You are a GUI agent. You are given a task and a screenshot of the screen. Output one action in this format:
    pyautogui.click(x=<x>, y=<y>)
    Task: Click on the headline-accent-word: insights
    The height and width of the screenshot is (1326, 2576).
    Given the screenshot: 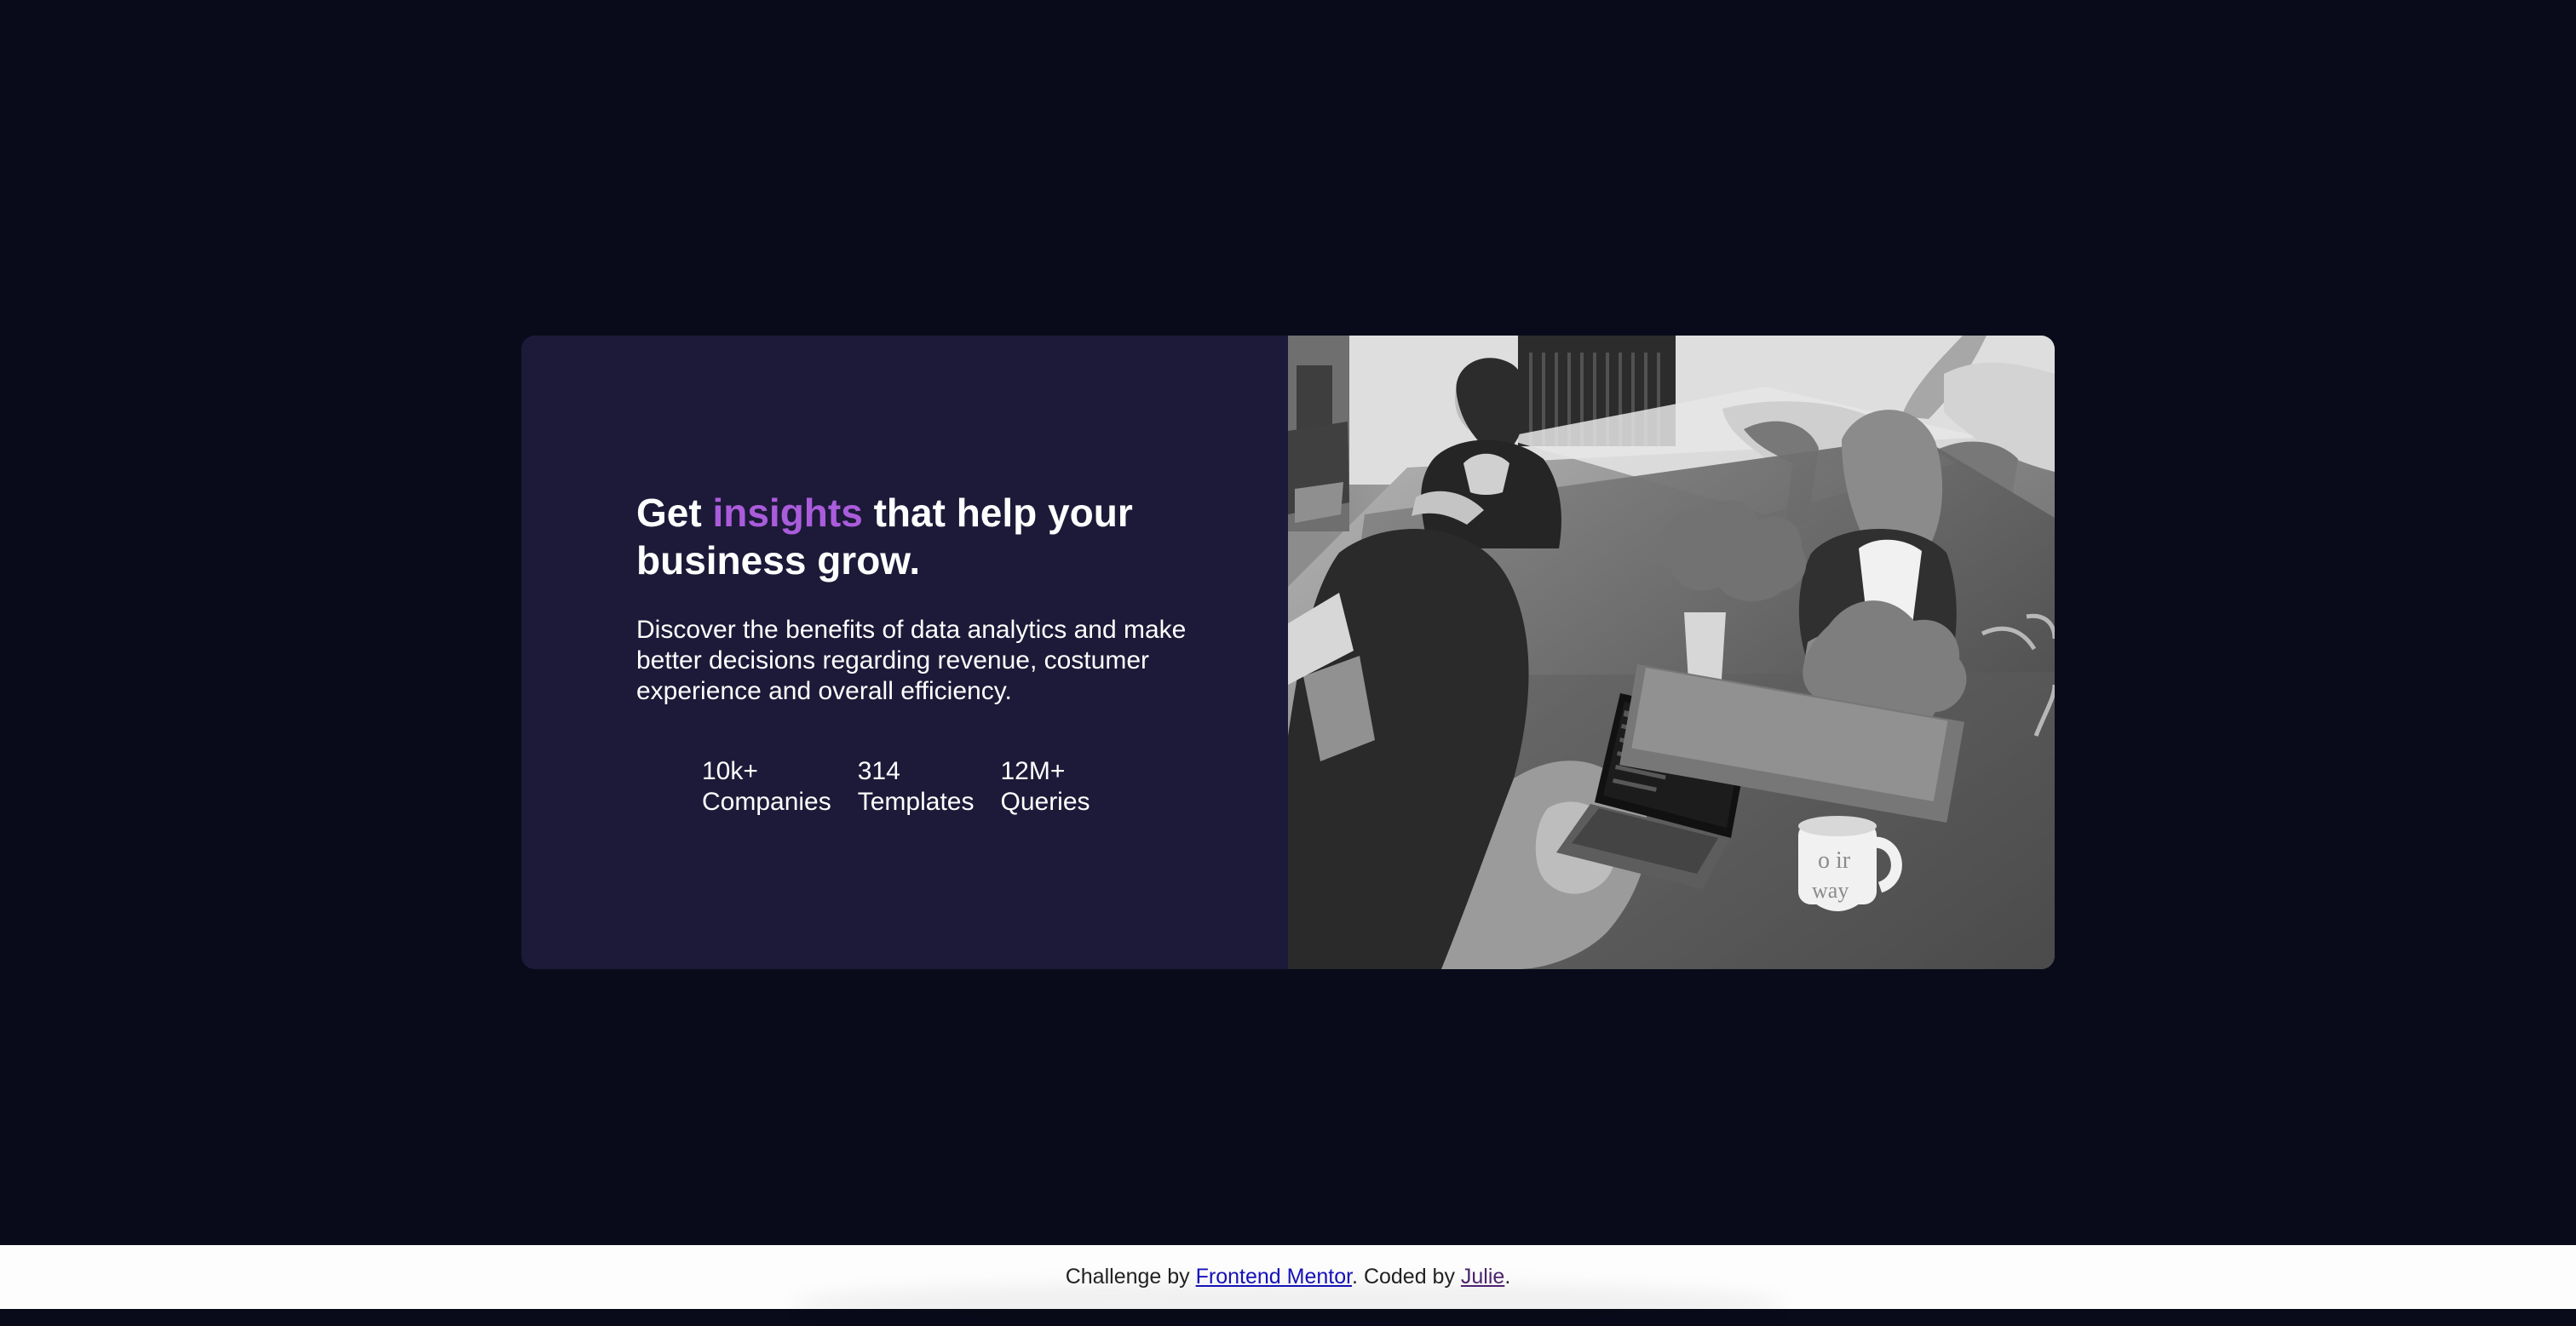 What is the action you would take?
    pyautogui.click(x=788, y=513)
    